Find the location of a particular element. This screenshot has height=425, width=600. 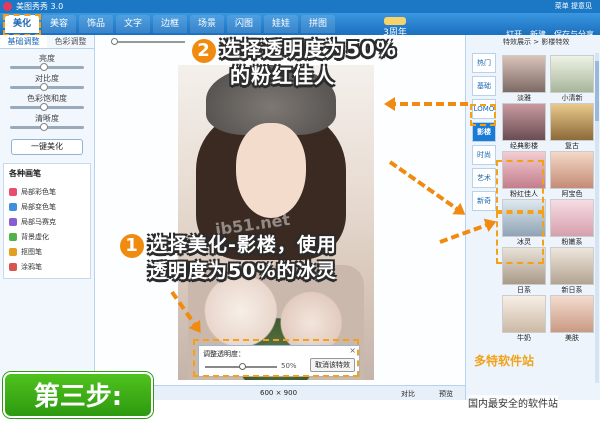

highlight-studio-category is located at coordinates (483, 115).